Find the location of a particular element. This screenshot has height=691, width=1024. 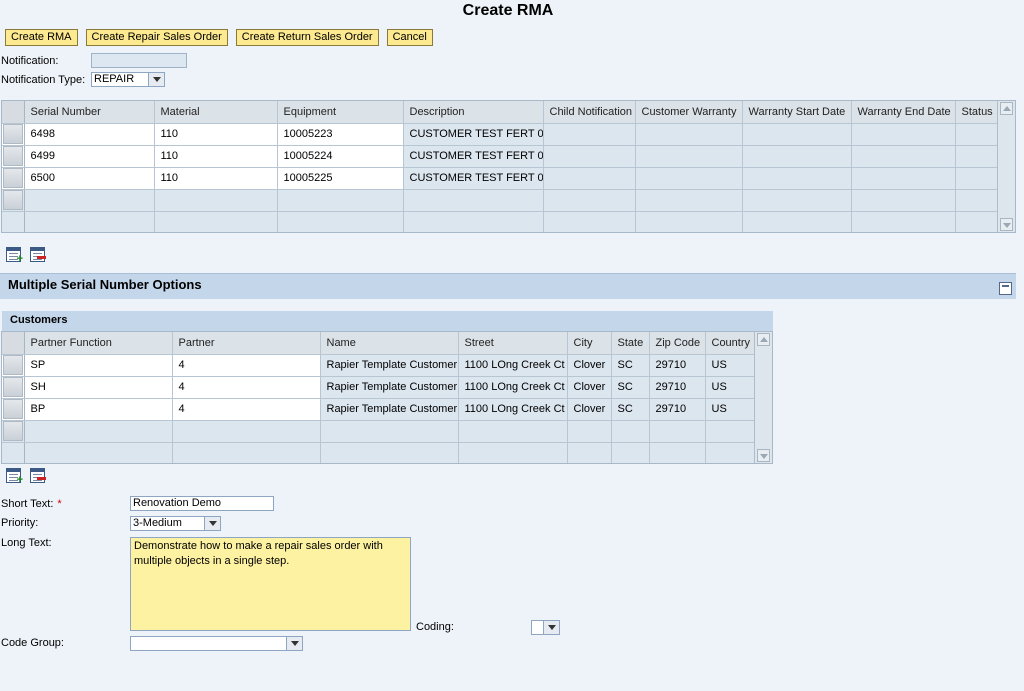

col-warranty-start-date: Warranty Start Date is located at coordinates (797, 112).